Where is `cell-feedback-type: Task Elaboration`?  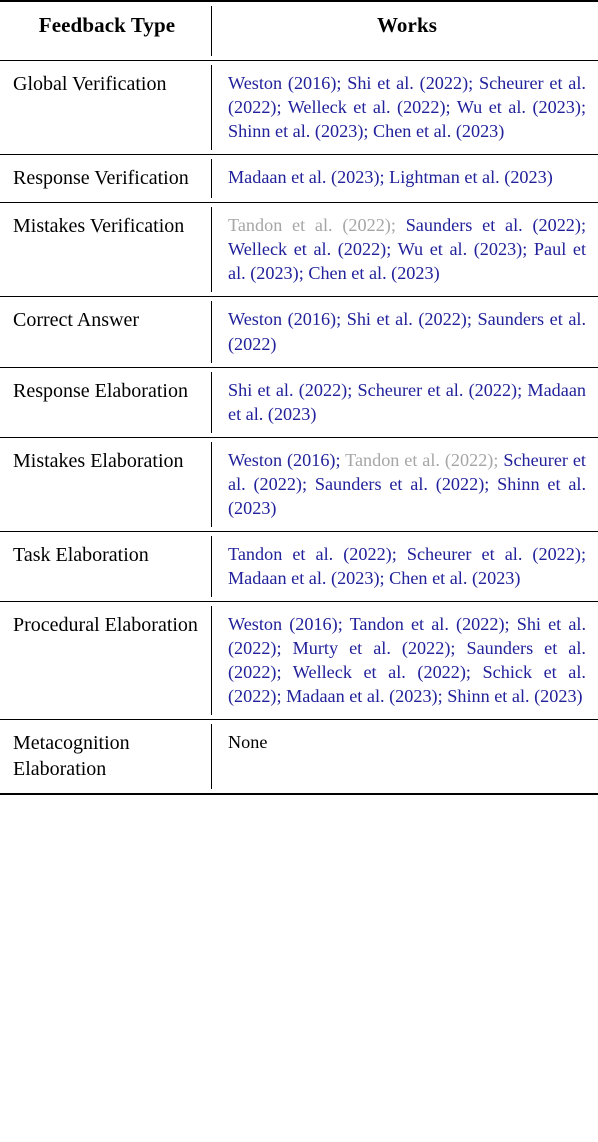 cell-feedback-type: Task Elaboration is located at coordinates (105, 566).